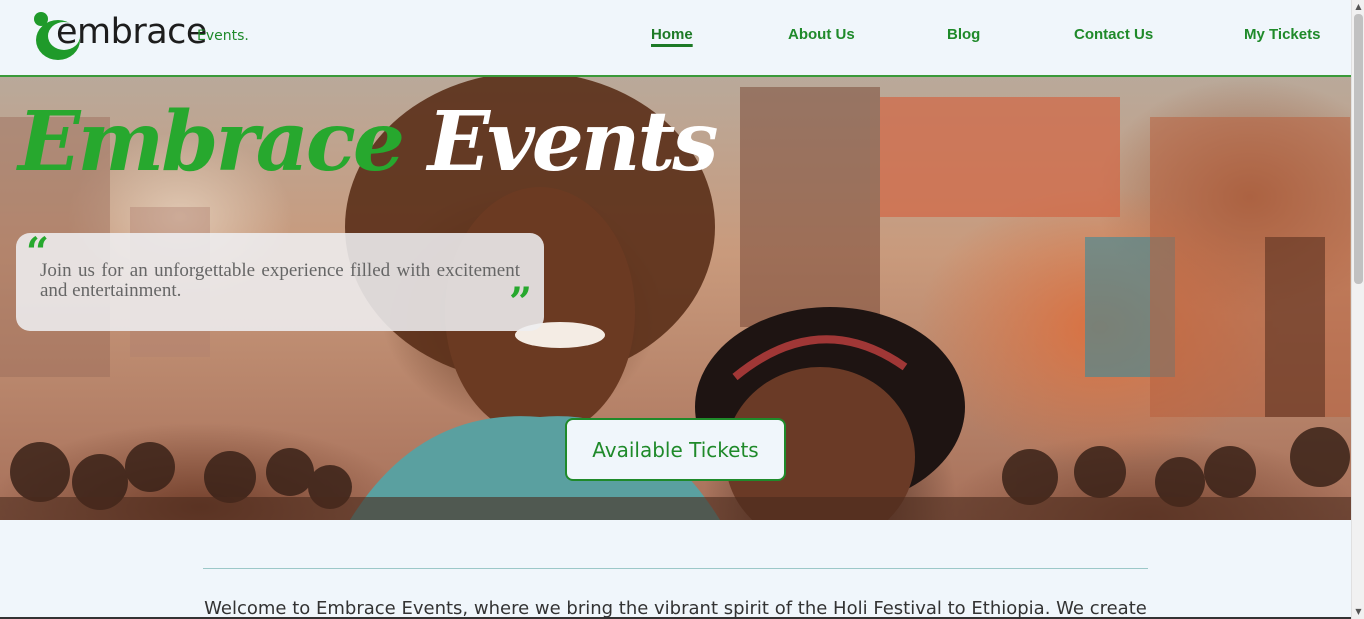  Describe the element at coordinates (573, 142) in the screenshot. I see `hero-title-events: Events` at that location.